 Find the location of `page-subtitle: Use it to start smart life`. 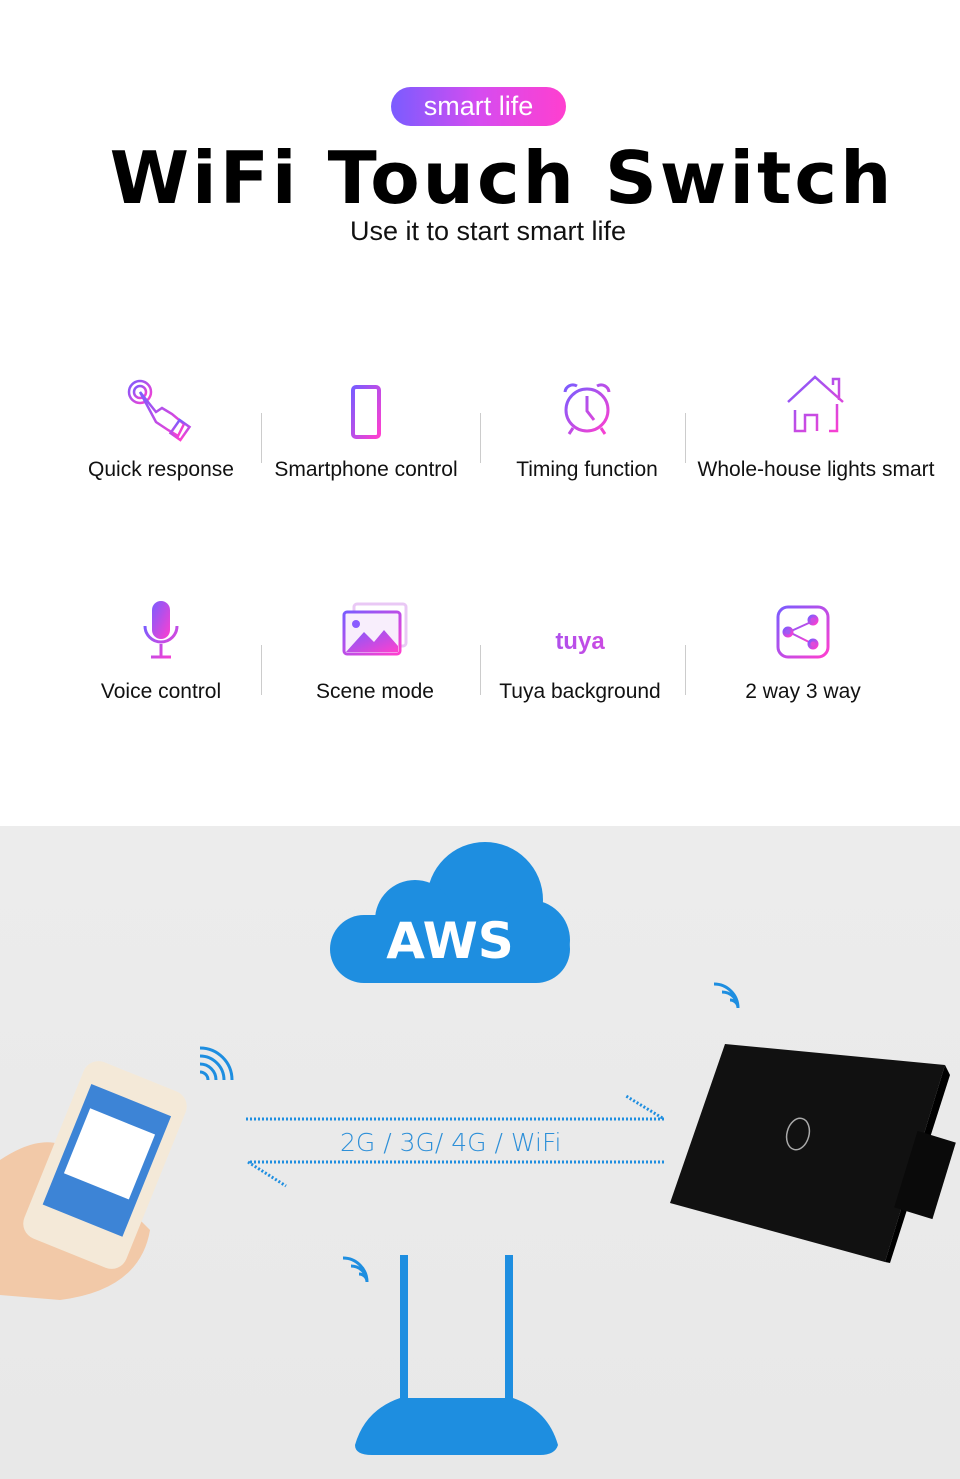

page-subtitle: Use it to start smart life is located at coordinates (488, 231).